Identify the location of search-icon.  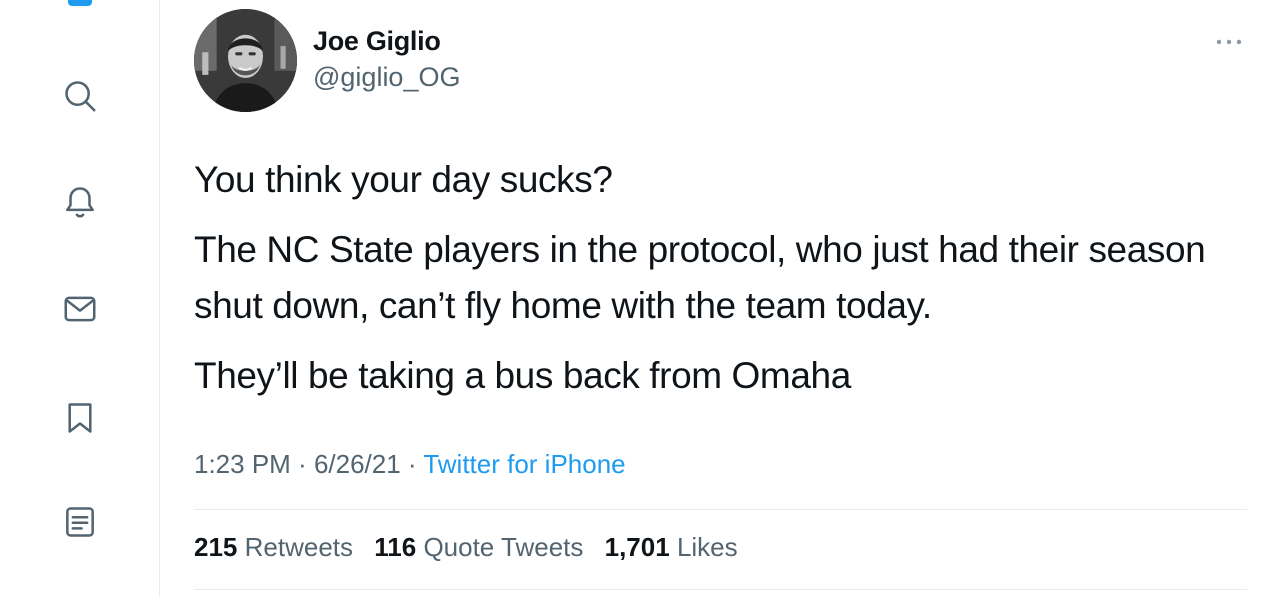
(80, 96).